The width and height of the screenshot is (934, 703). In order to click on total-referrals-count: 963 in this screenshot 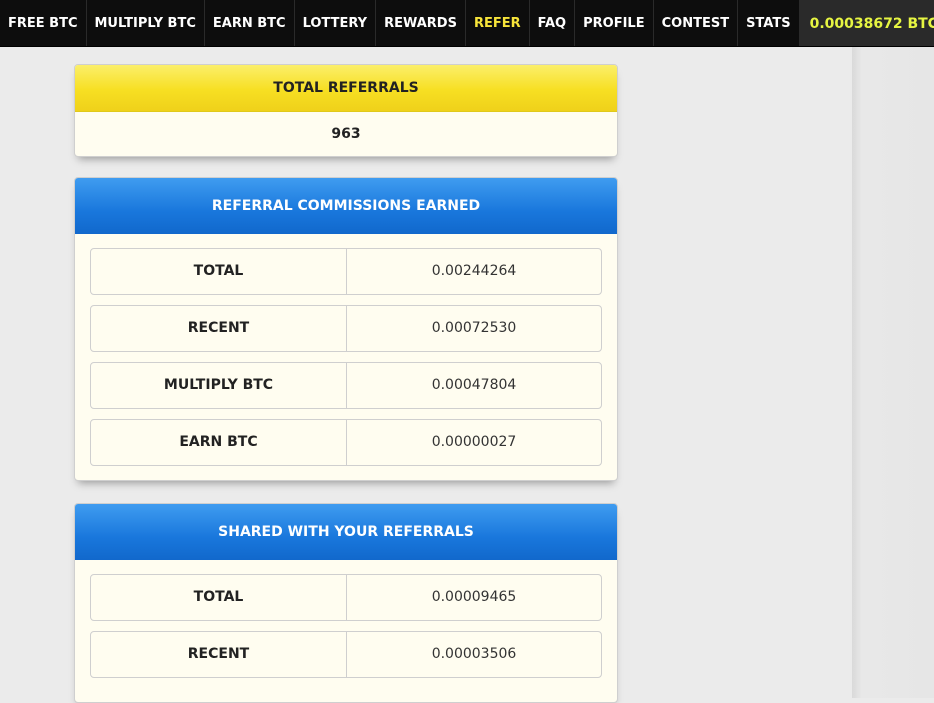, I will do `click(346, 134)`.